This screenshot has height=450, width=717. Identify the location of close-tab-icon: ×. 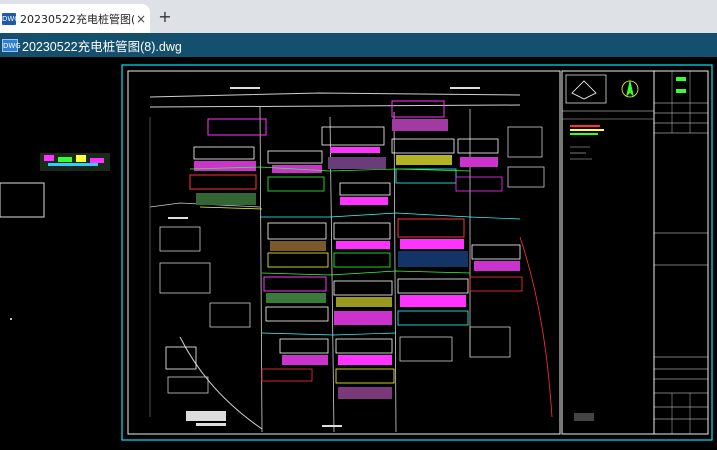
(141, 19).